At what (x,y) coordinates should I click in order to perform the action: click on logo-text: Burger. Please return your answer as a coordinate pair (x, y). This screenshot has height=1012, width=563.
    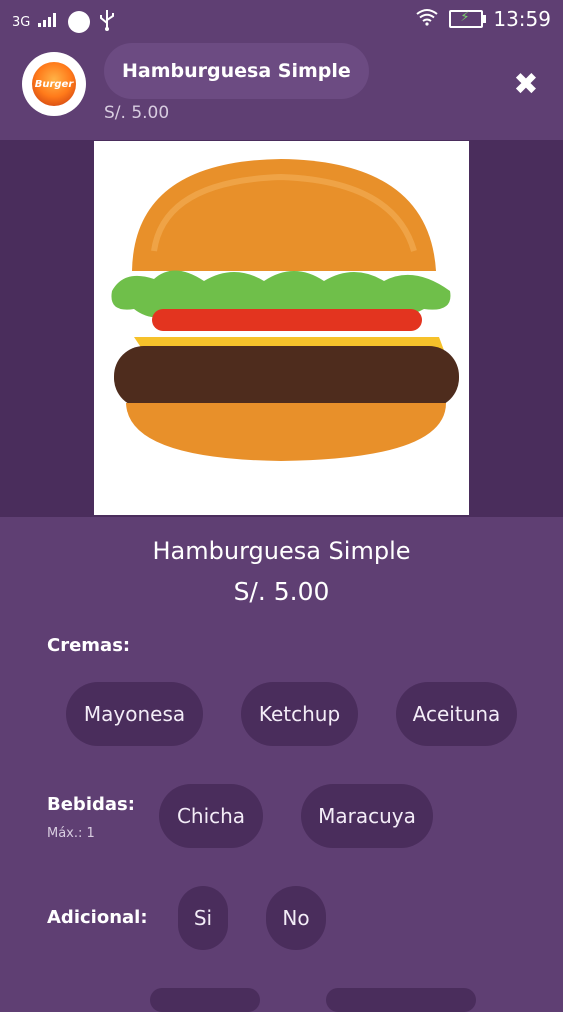
    Looking at the image, I should click on (54, 84).